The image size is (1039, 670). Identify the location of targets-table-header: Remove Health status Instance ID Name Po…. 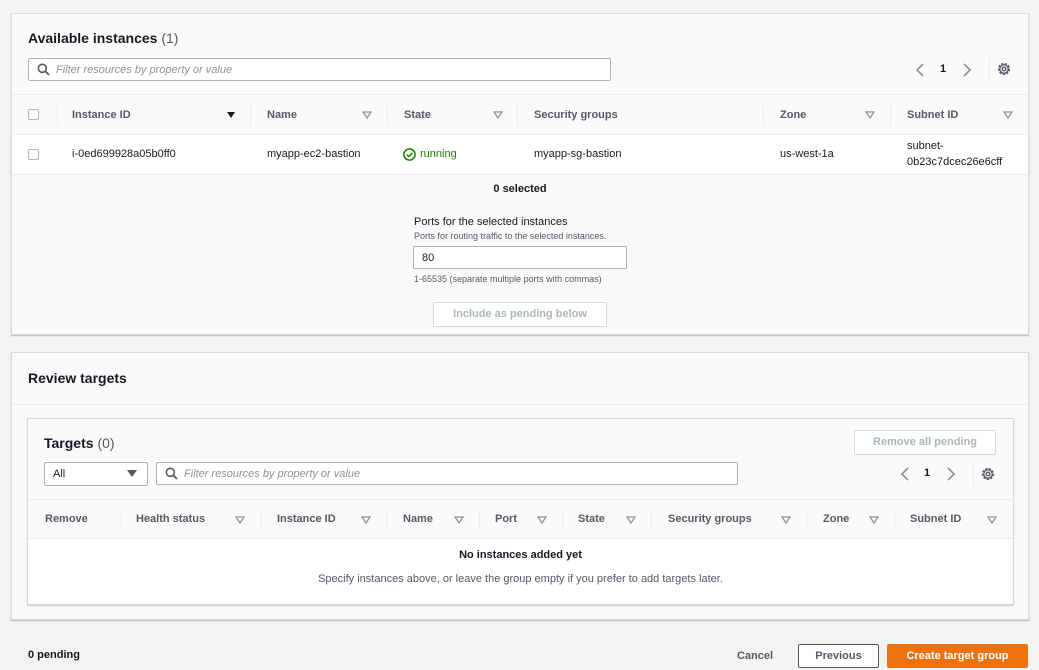
(520, 519).